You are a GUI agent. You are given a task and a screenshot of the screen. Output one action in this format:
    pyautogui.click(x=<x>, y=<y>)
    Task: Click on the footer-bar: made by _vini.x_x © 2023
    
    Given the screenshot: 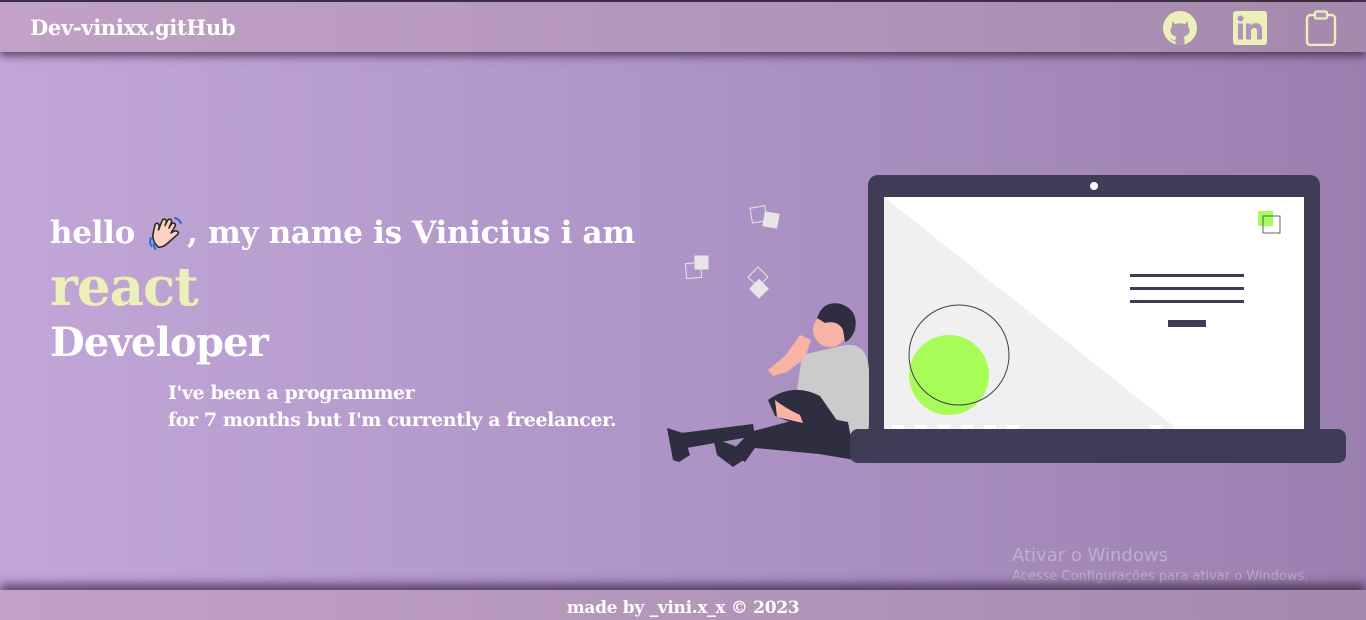 What is the action you would take?
    pyautogui.click(x=683, y=605)
    